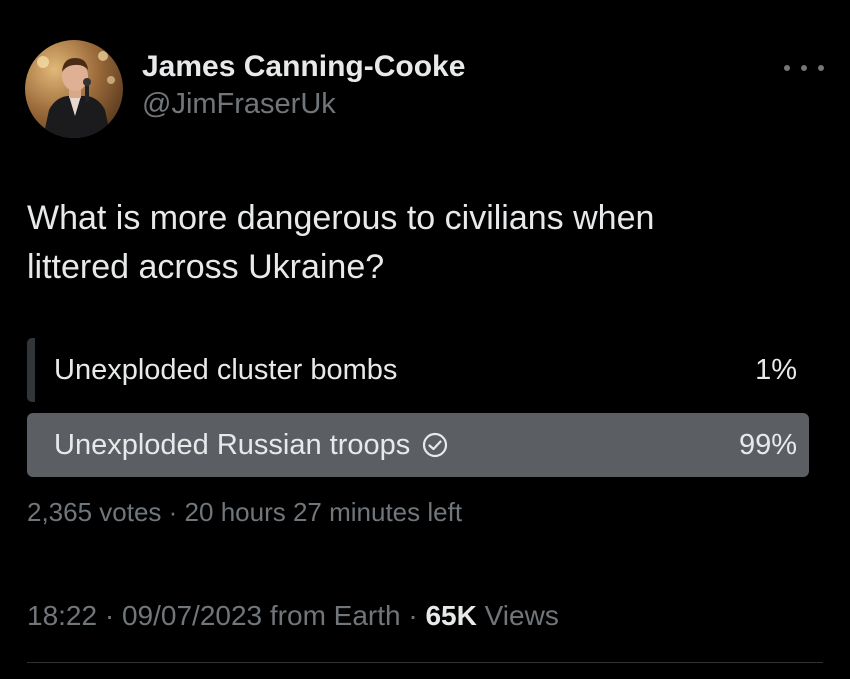 The width and height of the screenshot is (850, 679). What do you see at coordinates (192, 615) in the screenshot?
I see `tweet-date: 09/07/2023` at bounding box center [192, 615].